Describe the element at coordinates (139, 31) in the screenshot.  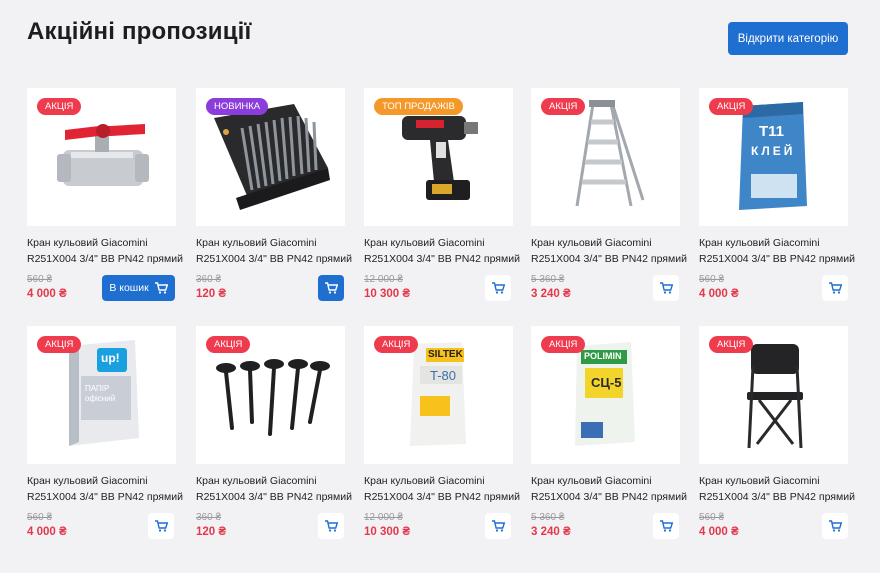
I see `page-title: Акційні пропозиції` at that location.